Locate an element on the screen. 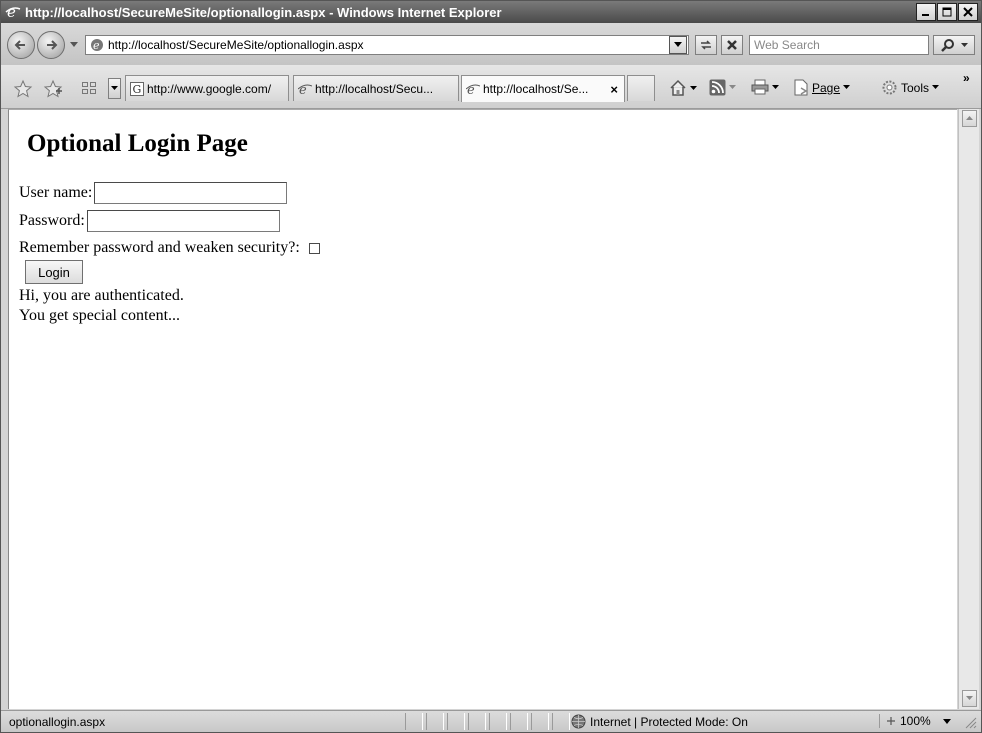  quick-tabs-button is located at coordinates (89, 88).